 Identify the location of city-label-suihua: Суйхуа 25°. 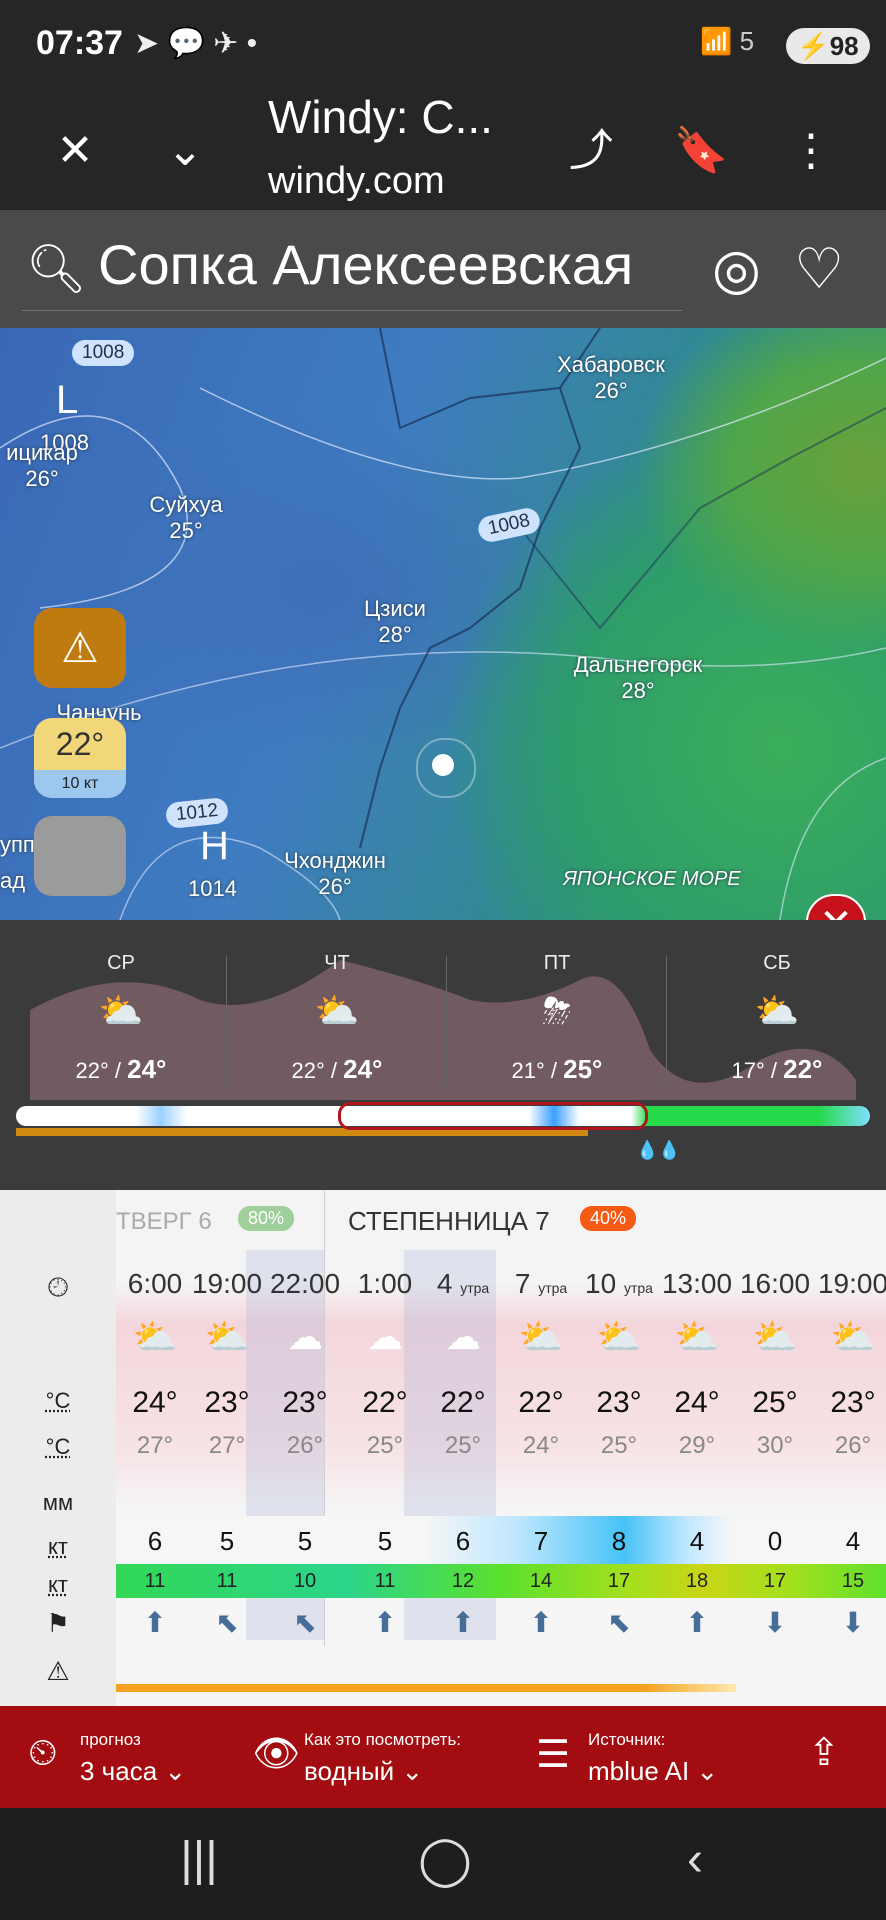
(186, 517).